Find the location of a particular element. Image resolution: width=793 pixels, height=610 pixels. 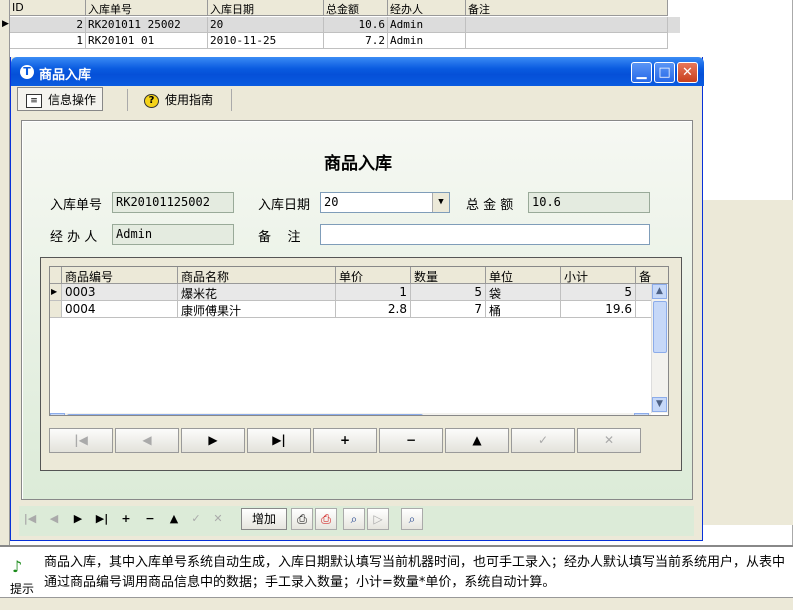

col-header: 备注 is located at coordinates (567, 8).